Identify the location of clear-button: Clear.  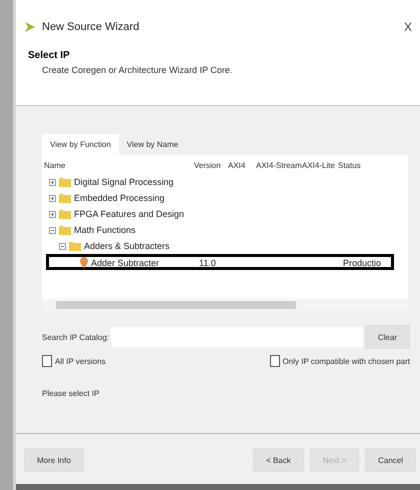
(387, 337).